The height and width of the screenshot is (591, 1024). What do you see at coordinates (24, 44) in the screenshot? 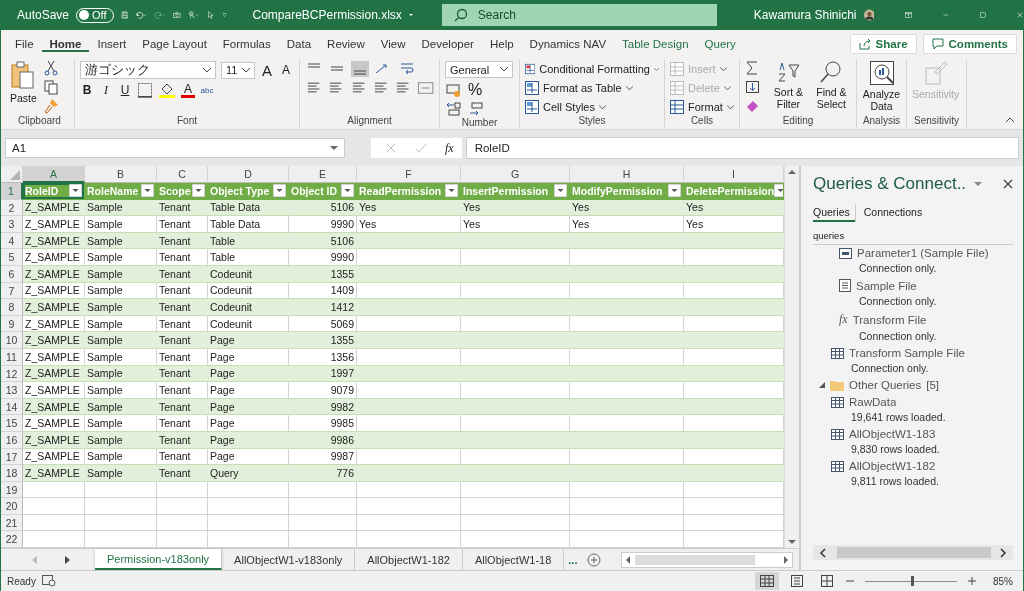
I see `ribbon-tab: File` at bounding box center [24, 44].